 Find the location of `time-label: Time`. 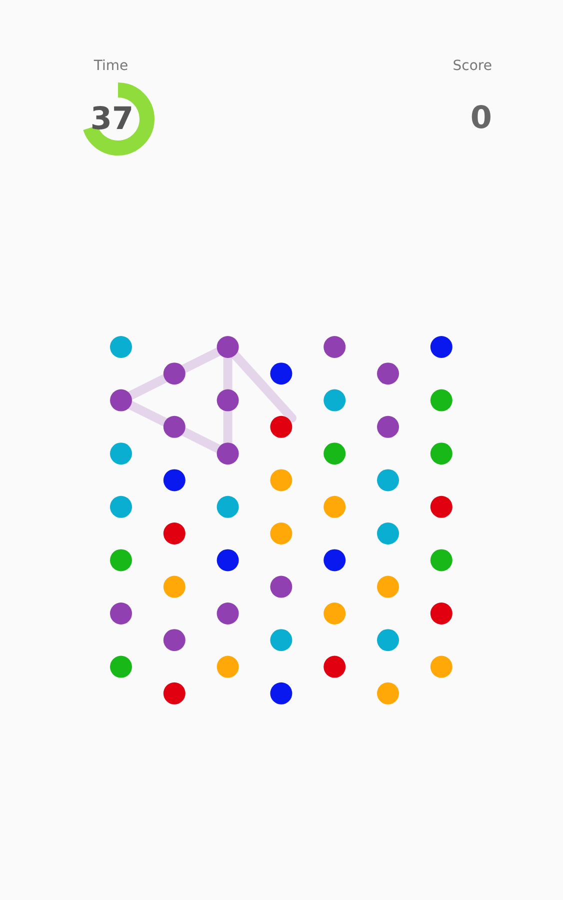

time-label: Time is located at coordinates (111, 66).